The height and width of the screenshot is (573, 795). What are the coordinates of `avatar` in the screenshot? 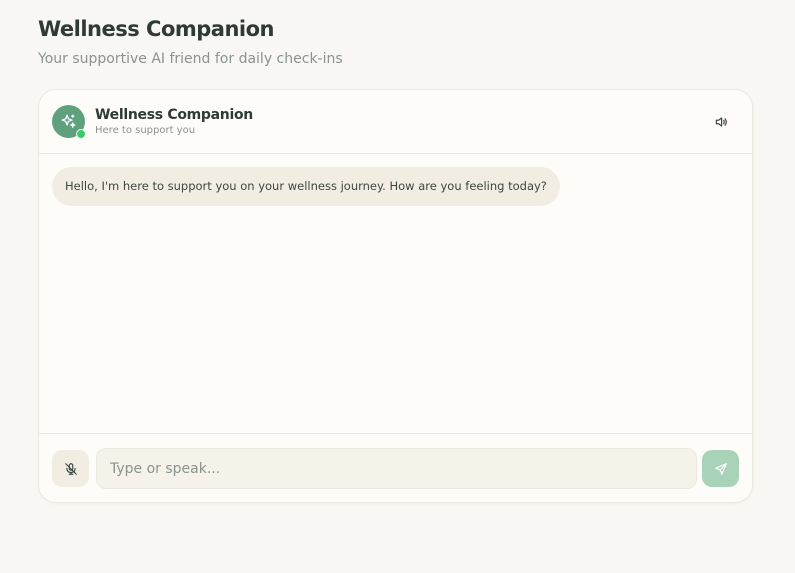 It's located at (69, 122).